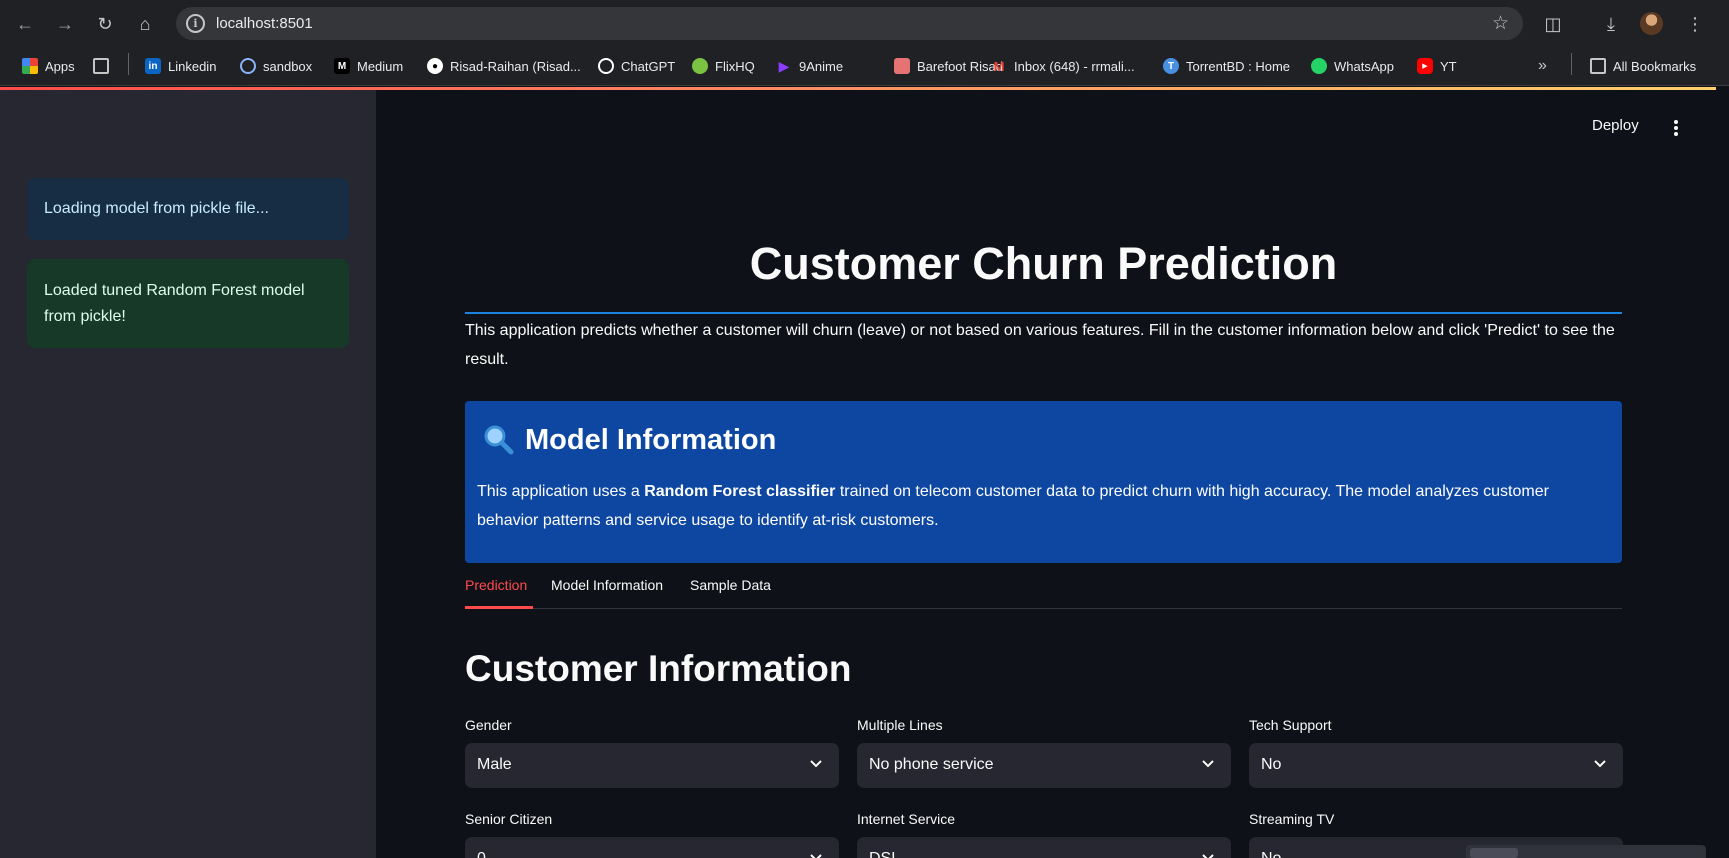 The width and height of the screenshot is (1729, 858). Describe the element at coordinates (248, 66) in the screenshot. I see `sandbox-icon` at that location.